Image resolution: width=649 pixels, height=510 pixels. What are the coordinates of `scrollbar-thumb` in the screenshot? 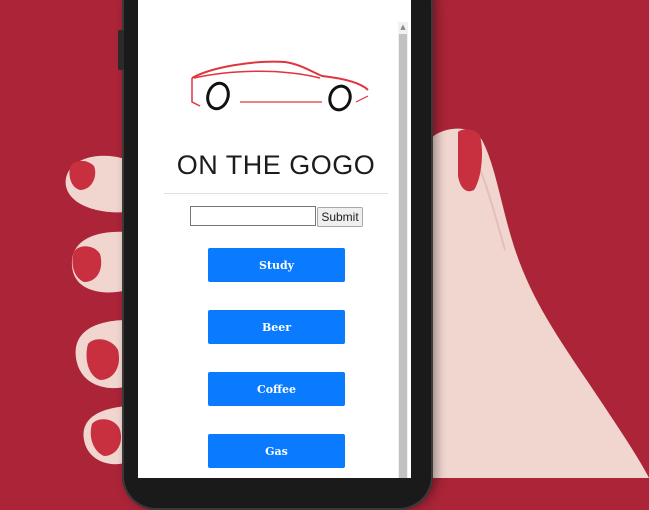 It's located at (403, 256).